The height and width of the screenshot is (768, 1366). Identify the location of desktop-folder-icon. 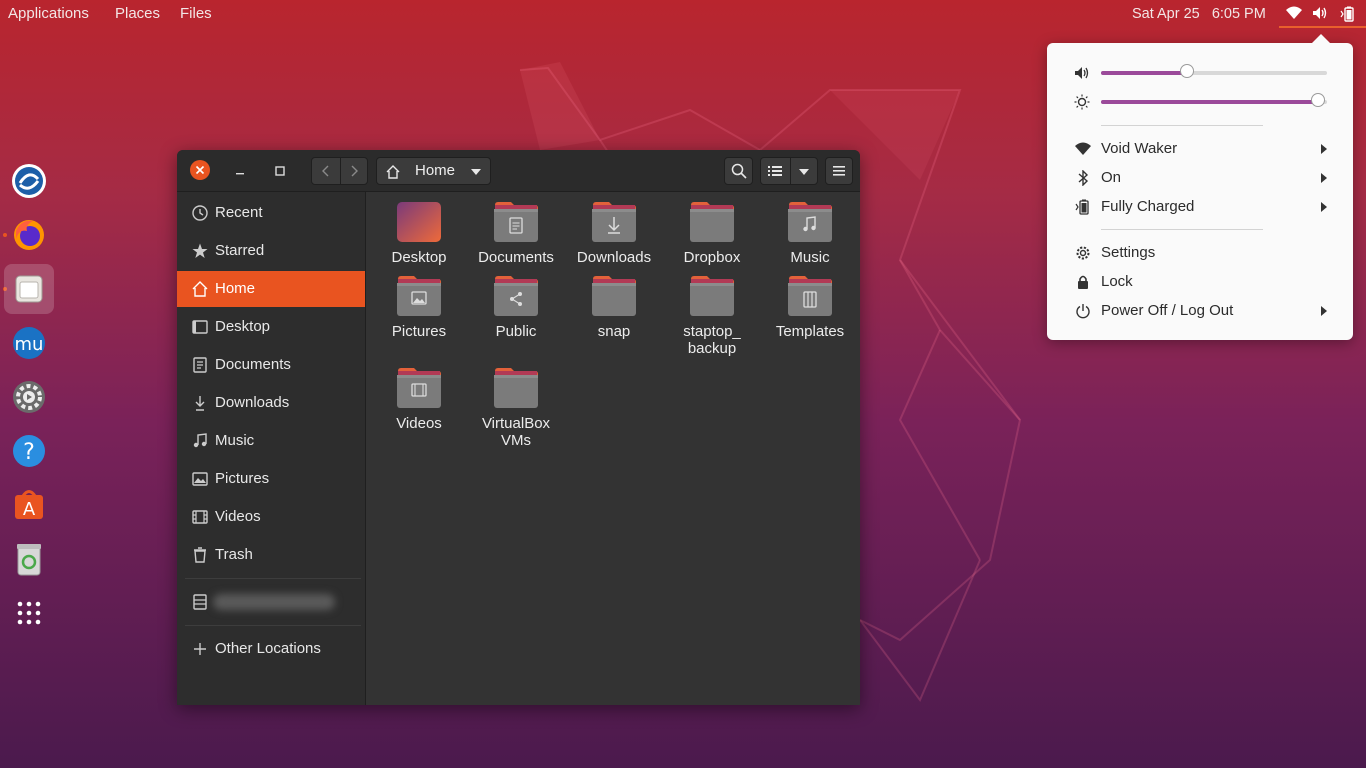
(419, 222).